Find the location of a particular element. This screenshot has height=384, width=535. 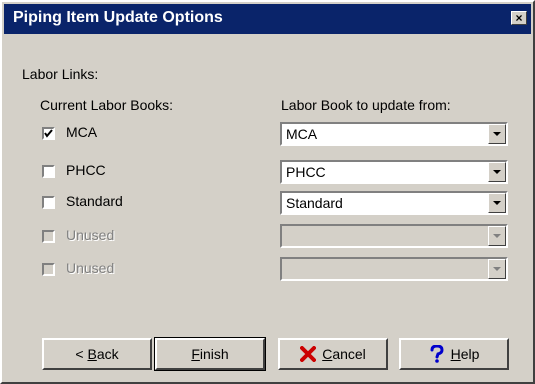

combo-value: PHCC is located at coordinates (306, 172).